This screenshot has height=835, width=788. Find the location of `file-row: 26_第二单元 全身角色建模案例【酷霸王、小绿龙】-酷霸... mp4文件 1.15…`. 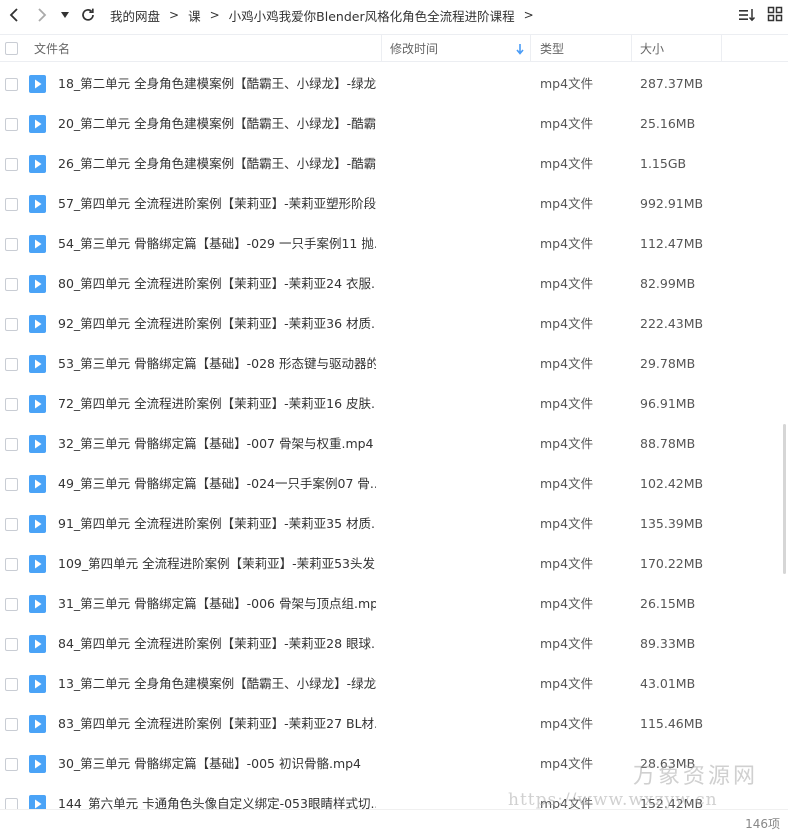

file-row: 26_第二单元 全身角色建模案例【酷霸王、小绿龙】-酷霸... mp4文件 1.15… is located at coordinates (394, 164).